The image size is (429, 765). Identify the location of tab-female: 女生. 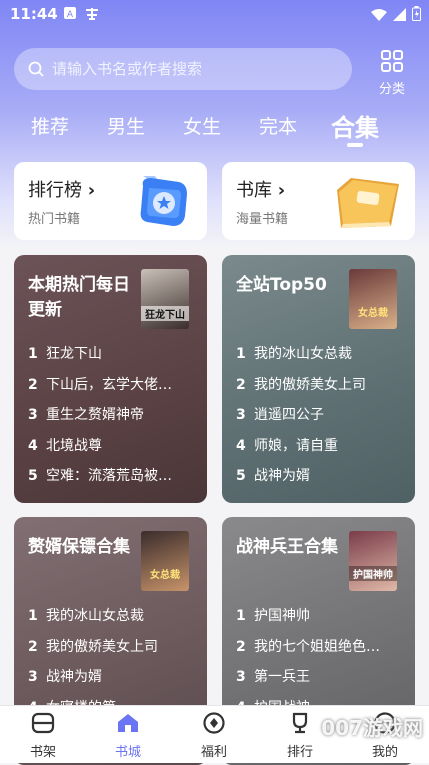
(202, 125).